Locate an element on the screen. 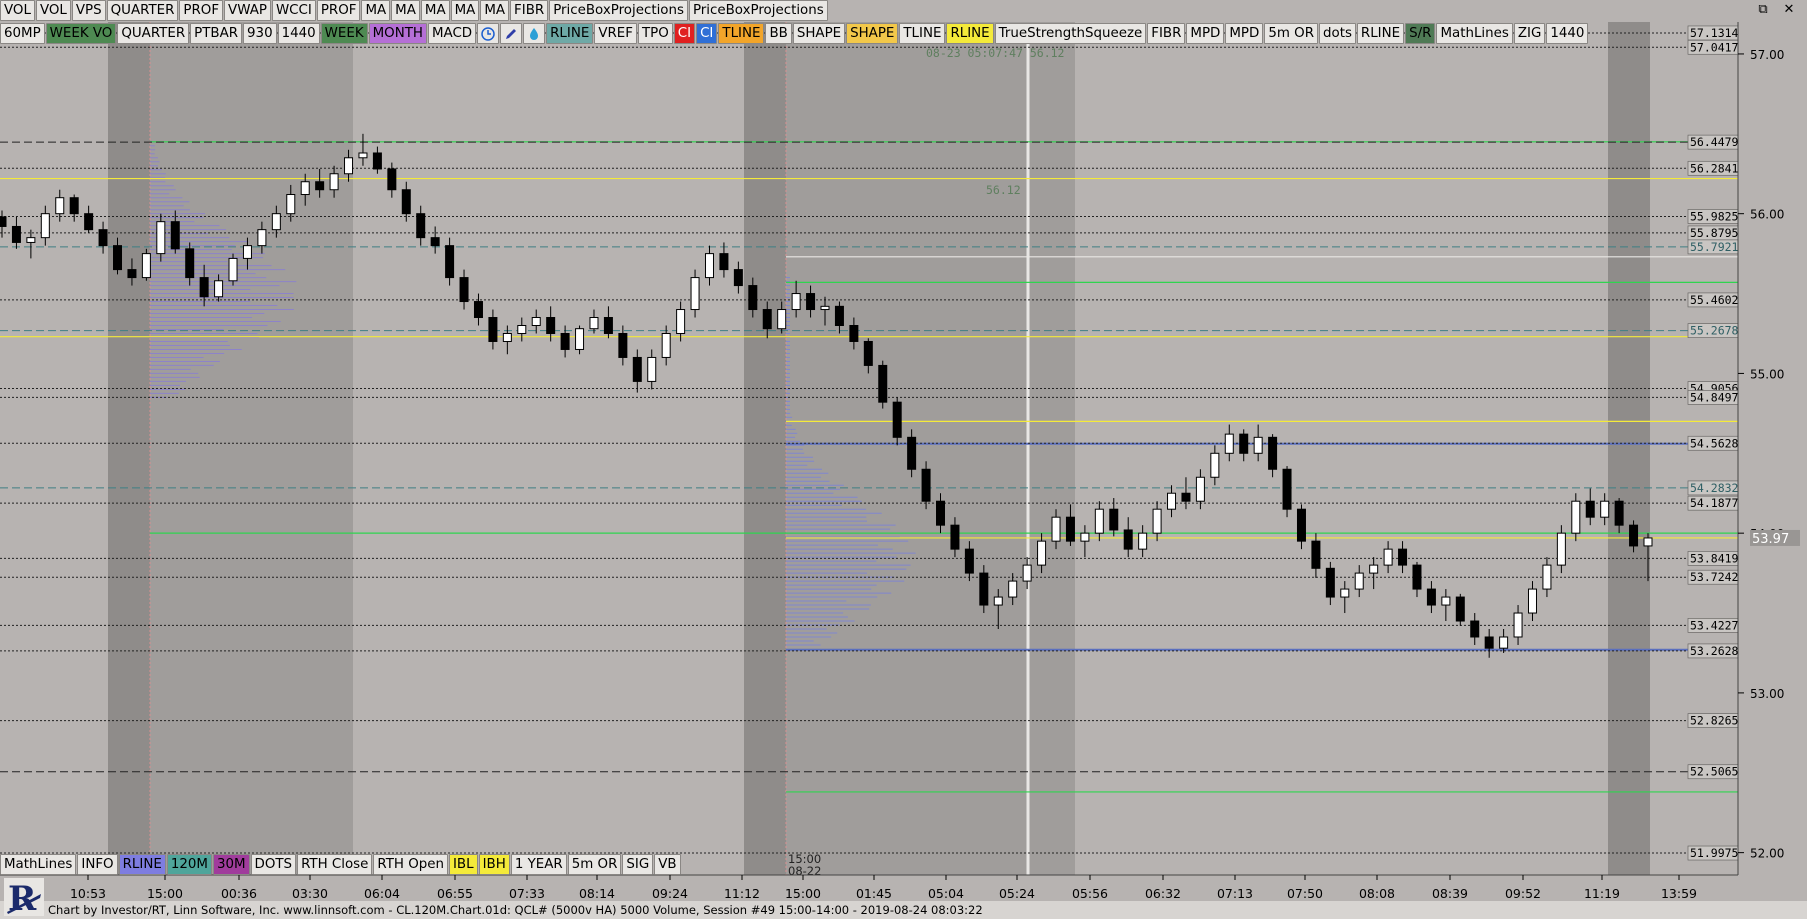  price-level-label: 55.4602 is located at coordinates (1714, 300).